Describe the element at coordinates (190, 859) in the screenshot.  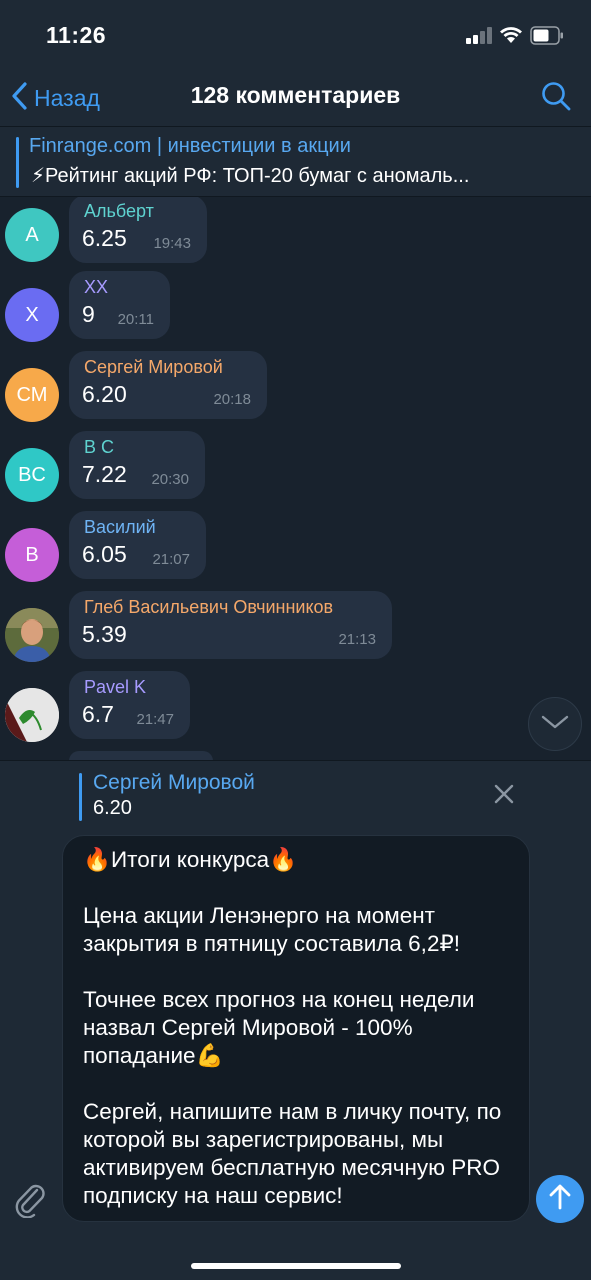
I see `message-input-line: 🔥Итоги конкурса🔥` at that location.